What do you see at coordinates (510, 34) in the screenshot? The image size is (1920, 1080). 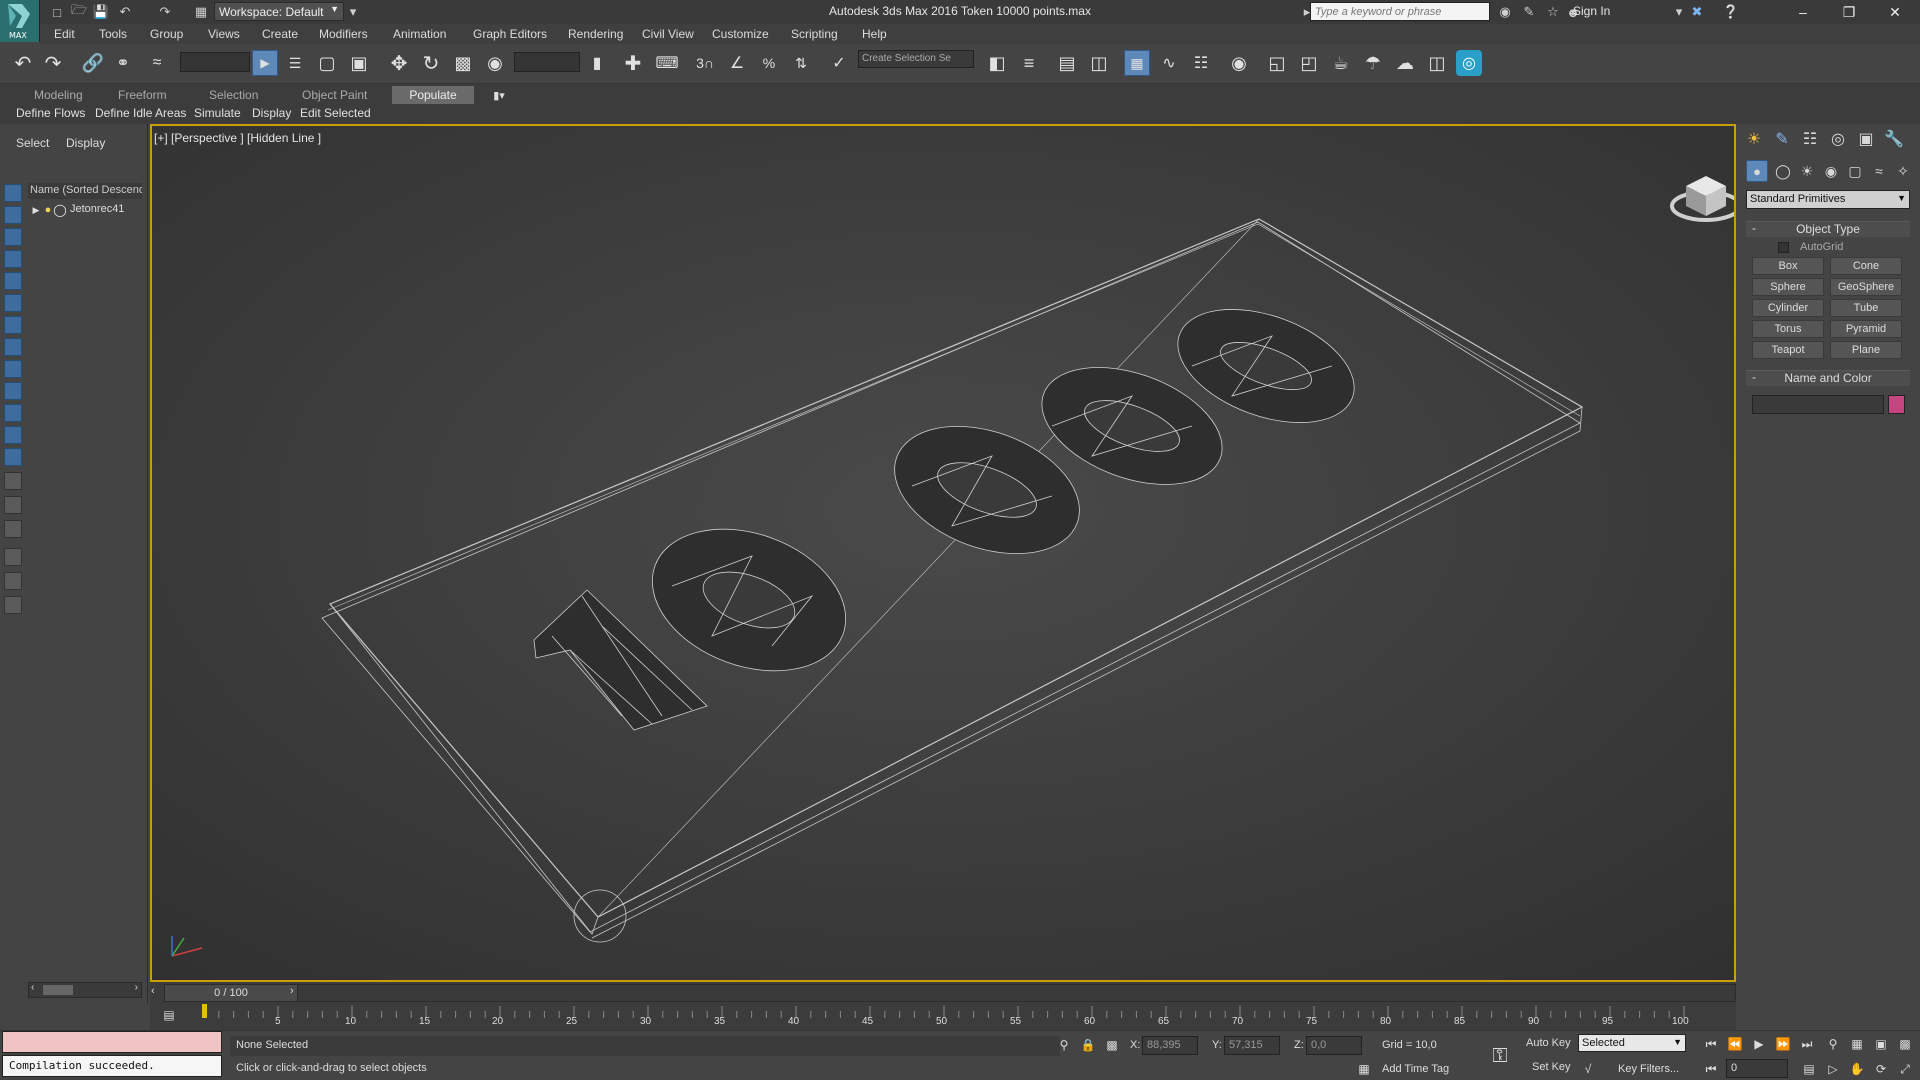 I see `menu-graph-editors: Graph Editors` at bounding box center [510, 34].